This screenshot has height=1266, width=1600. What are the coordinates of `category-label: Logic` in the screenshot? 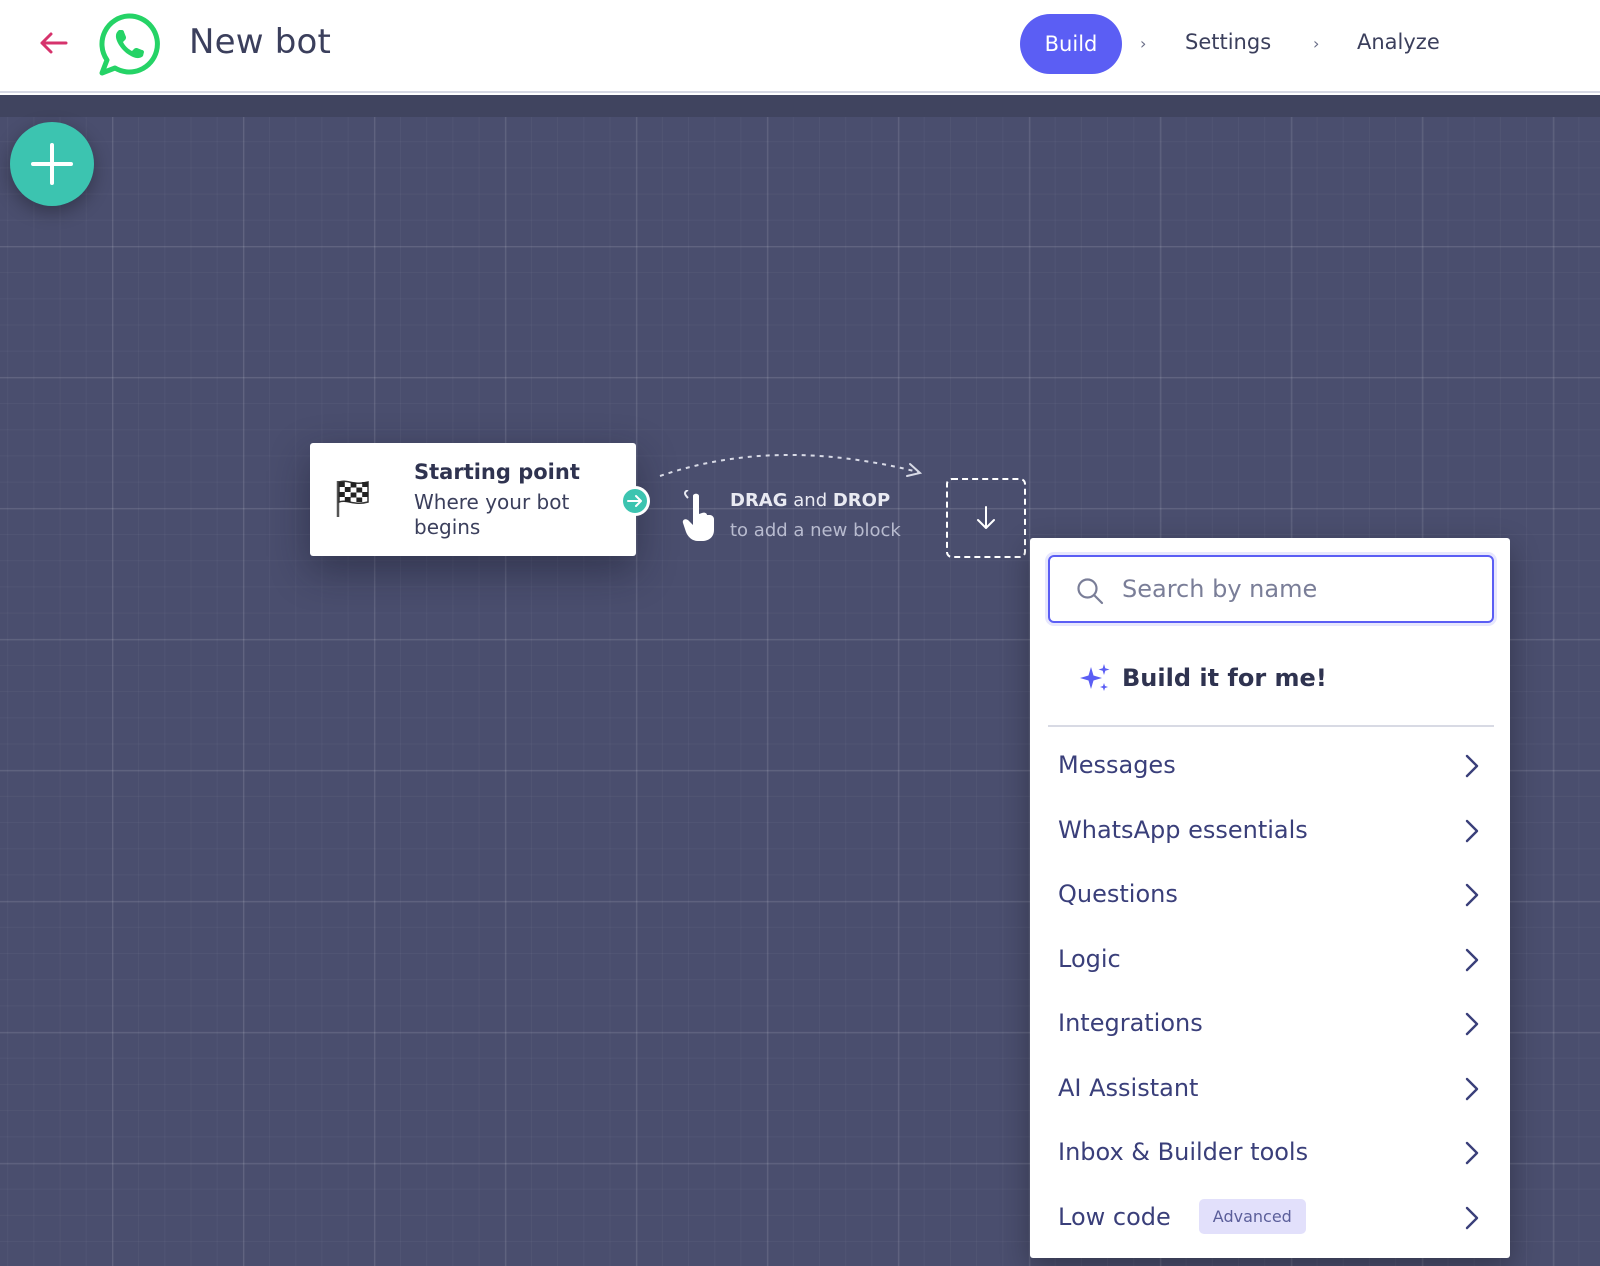 It's located at (1089, 958).